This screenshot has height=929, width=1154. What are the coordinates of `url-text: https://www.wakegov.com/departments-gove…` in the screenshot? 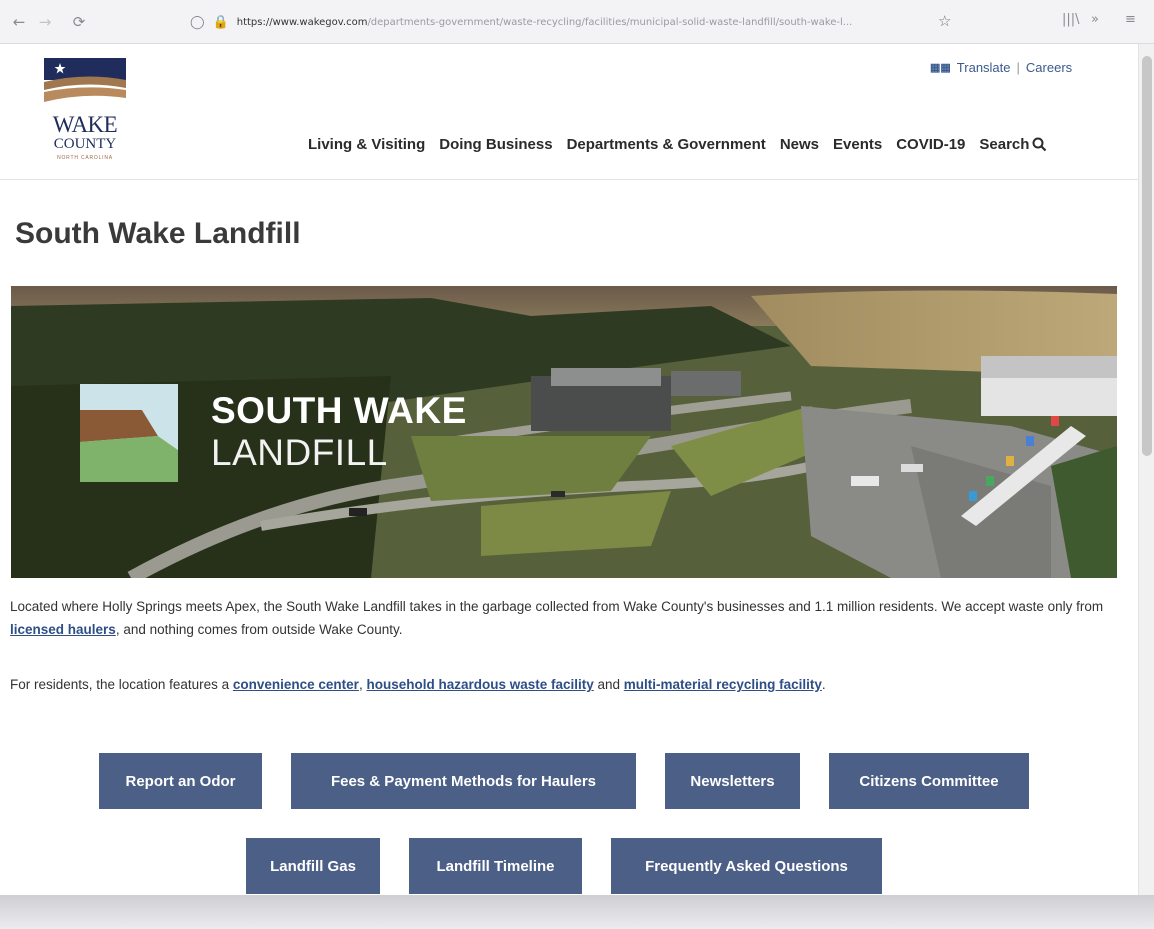 It's located at (544, 22).